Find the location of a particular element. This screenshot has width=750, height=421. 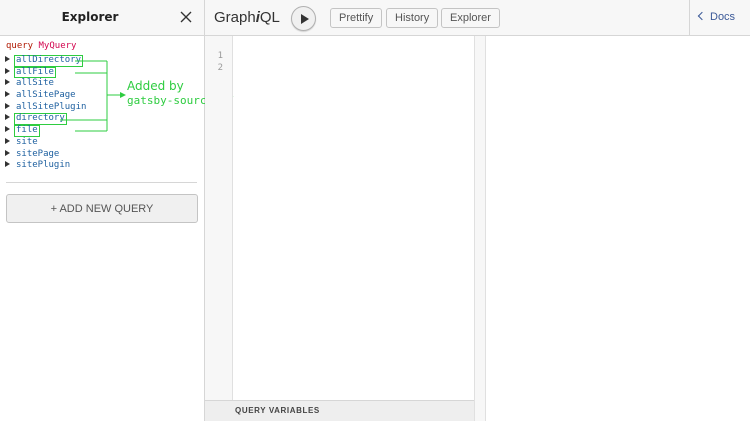

field-item-file: file is located at coordinates (46, 131).